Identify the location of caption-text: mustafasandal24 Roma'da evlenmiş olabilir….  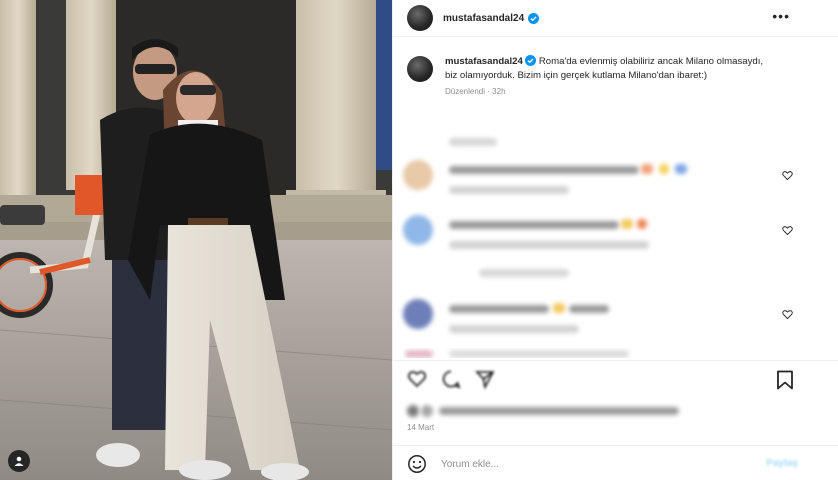
(610, 69).